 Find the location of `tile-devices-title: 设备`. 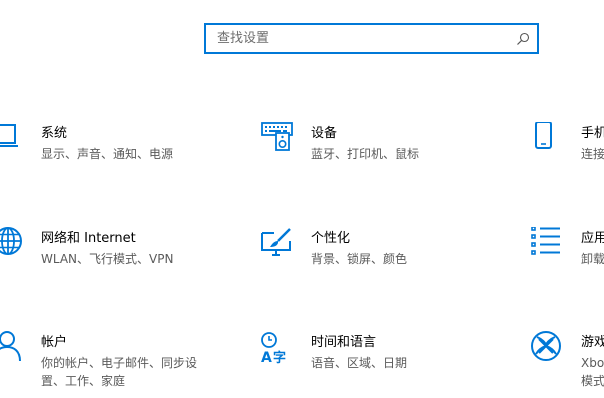

tile-devices-title: 设备 is located at coordinates (324, 133).